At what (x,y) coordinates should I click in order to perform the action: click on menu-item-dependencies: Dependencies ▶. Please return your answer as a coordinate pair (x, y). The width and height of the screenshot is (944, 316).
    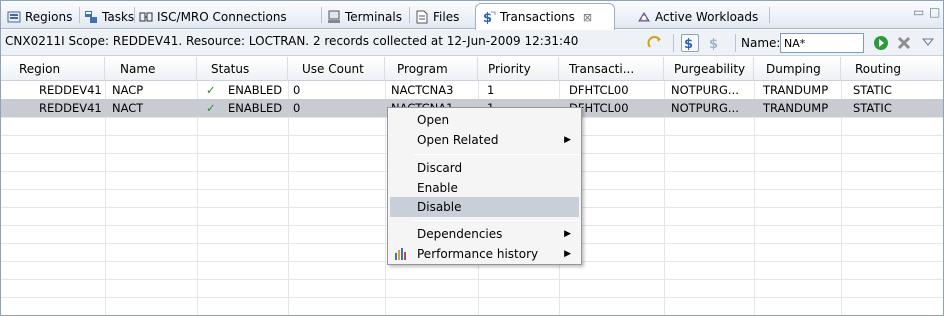
    Looking at the image, I should click on (484, 234).